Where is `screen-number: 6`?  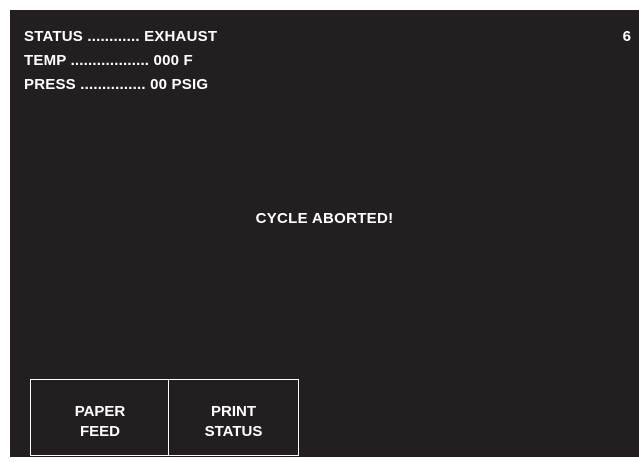
screen-number: 6 is located at coordinates (626, 36).